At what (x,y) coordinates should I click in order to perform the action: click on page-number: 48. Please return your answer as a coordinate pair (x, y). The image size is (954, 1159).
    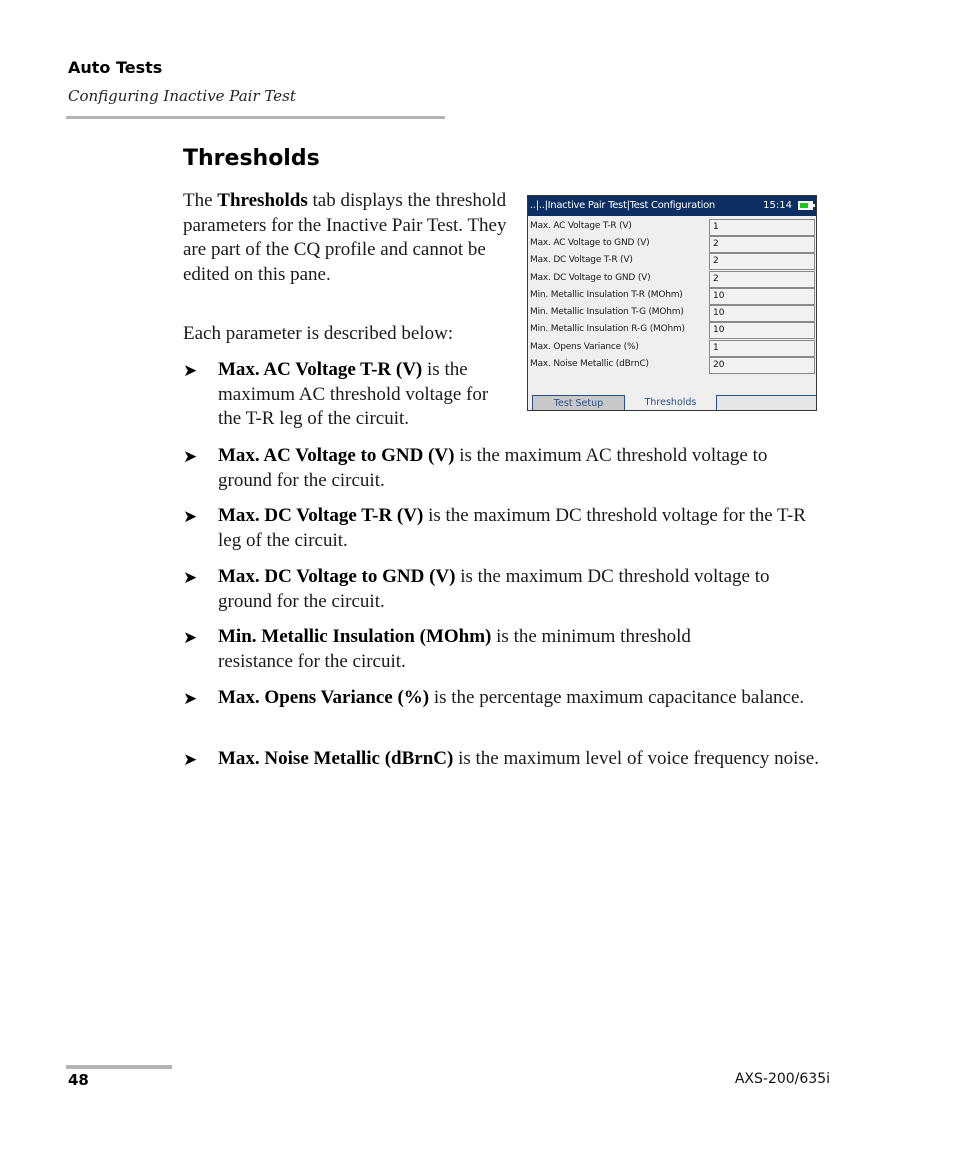
    Looking at the image, I should click on (78, 1080).